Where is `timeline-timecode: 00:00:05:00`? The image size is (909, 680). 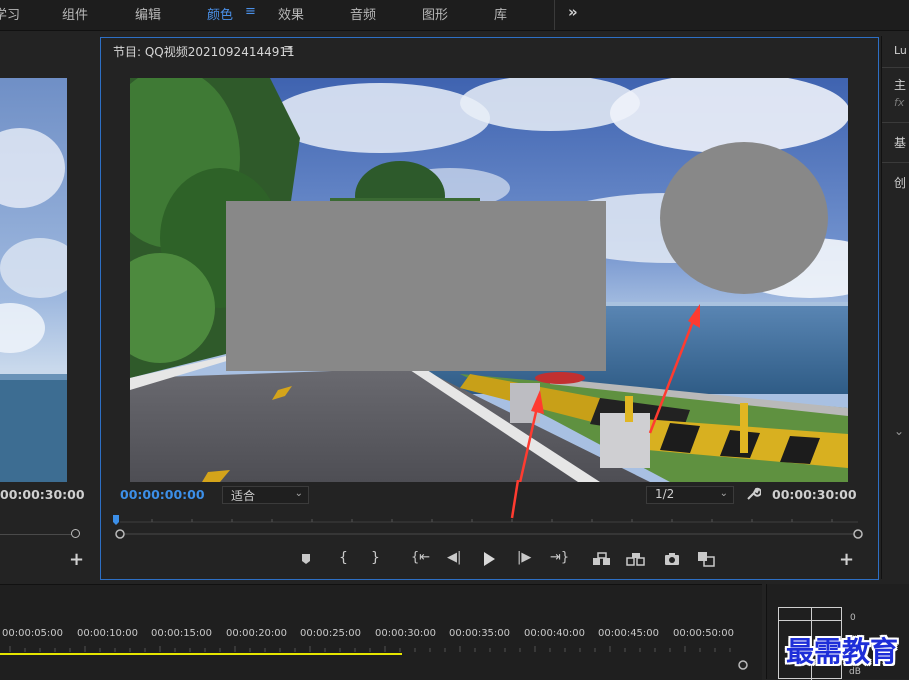
timeline-timecode: 00:00:05:00 is located at coordinates (33, 633).